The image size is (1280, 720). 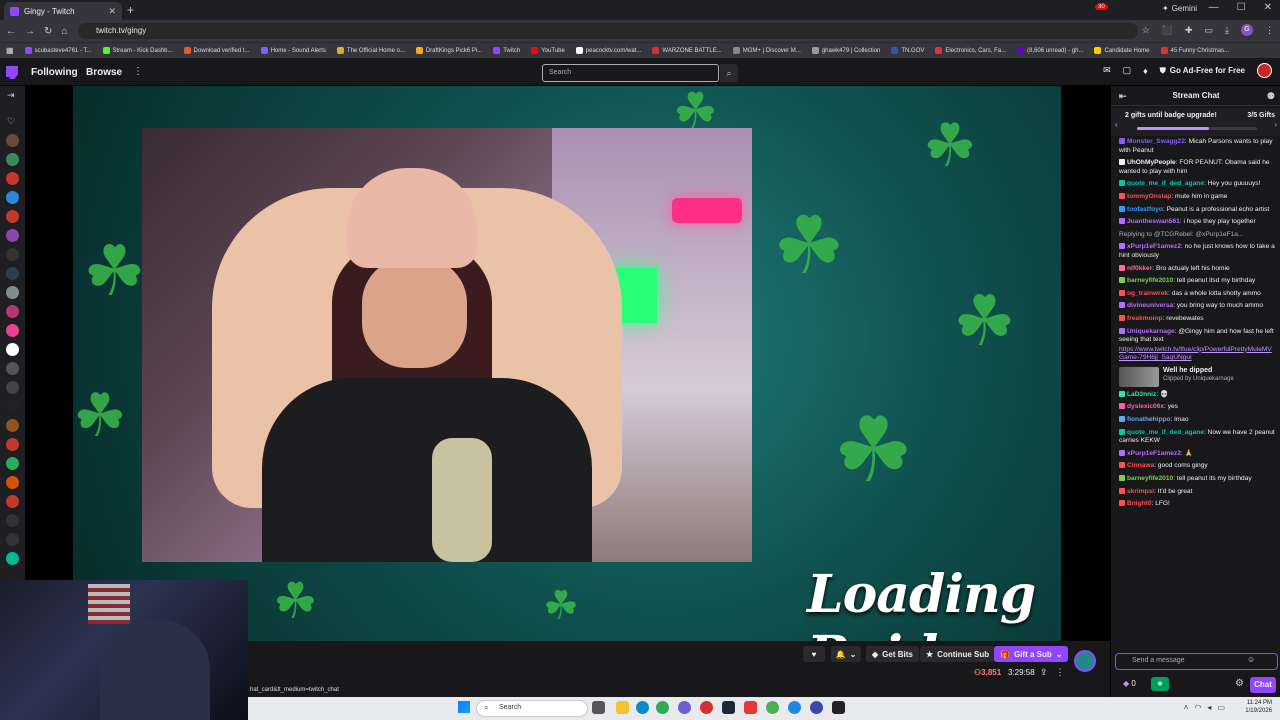 What do you see at coordinates (63, 11) in the screenshot?
I see `browser-tab-gingy: Gingy - Twitch ✕` at bounding box center [63, 11].